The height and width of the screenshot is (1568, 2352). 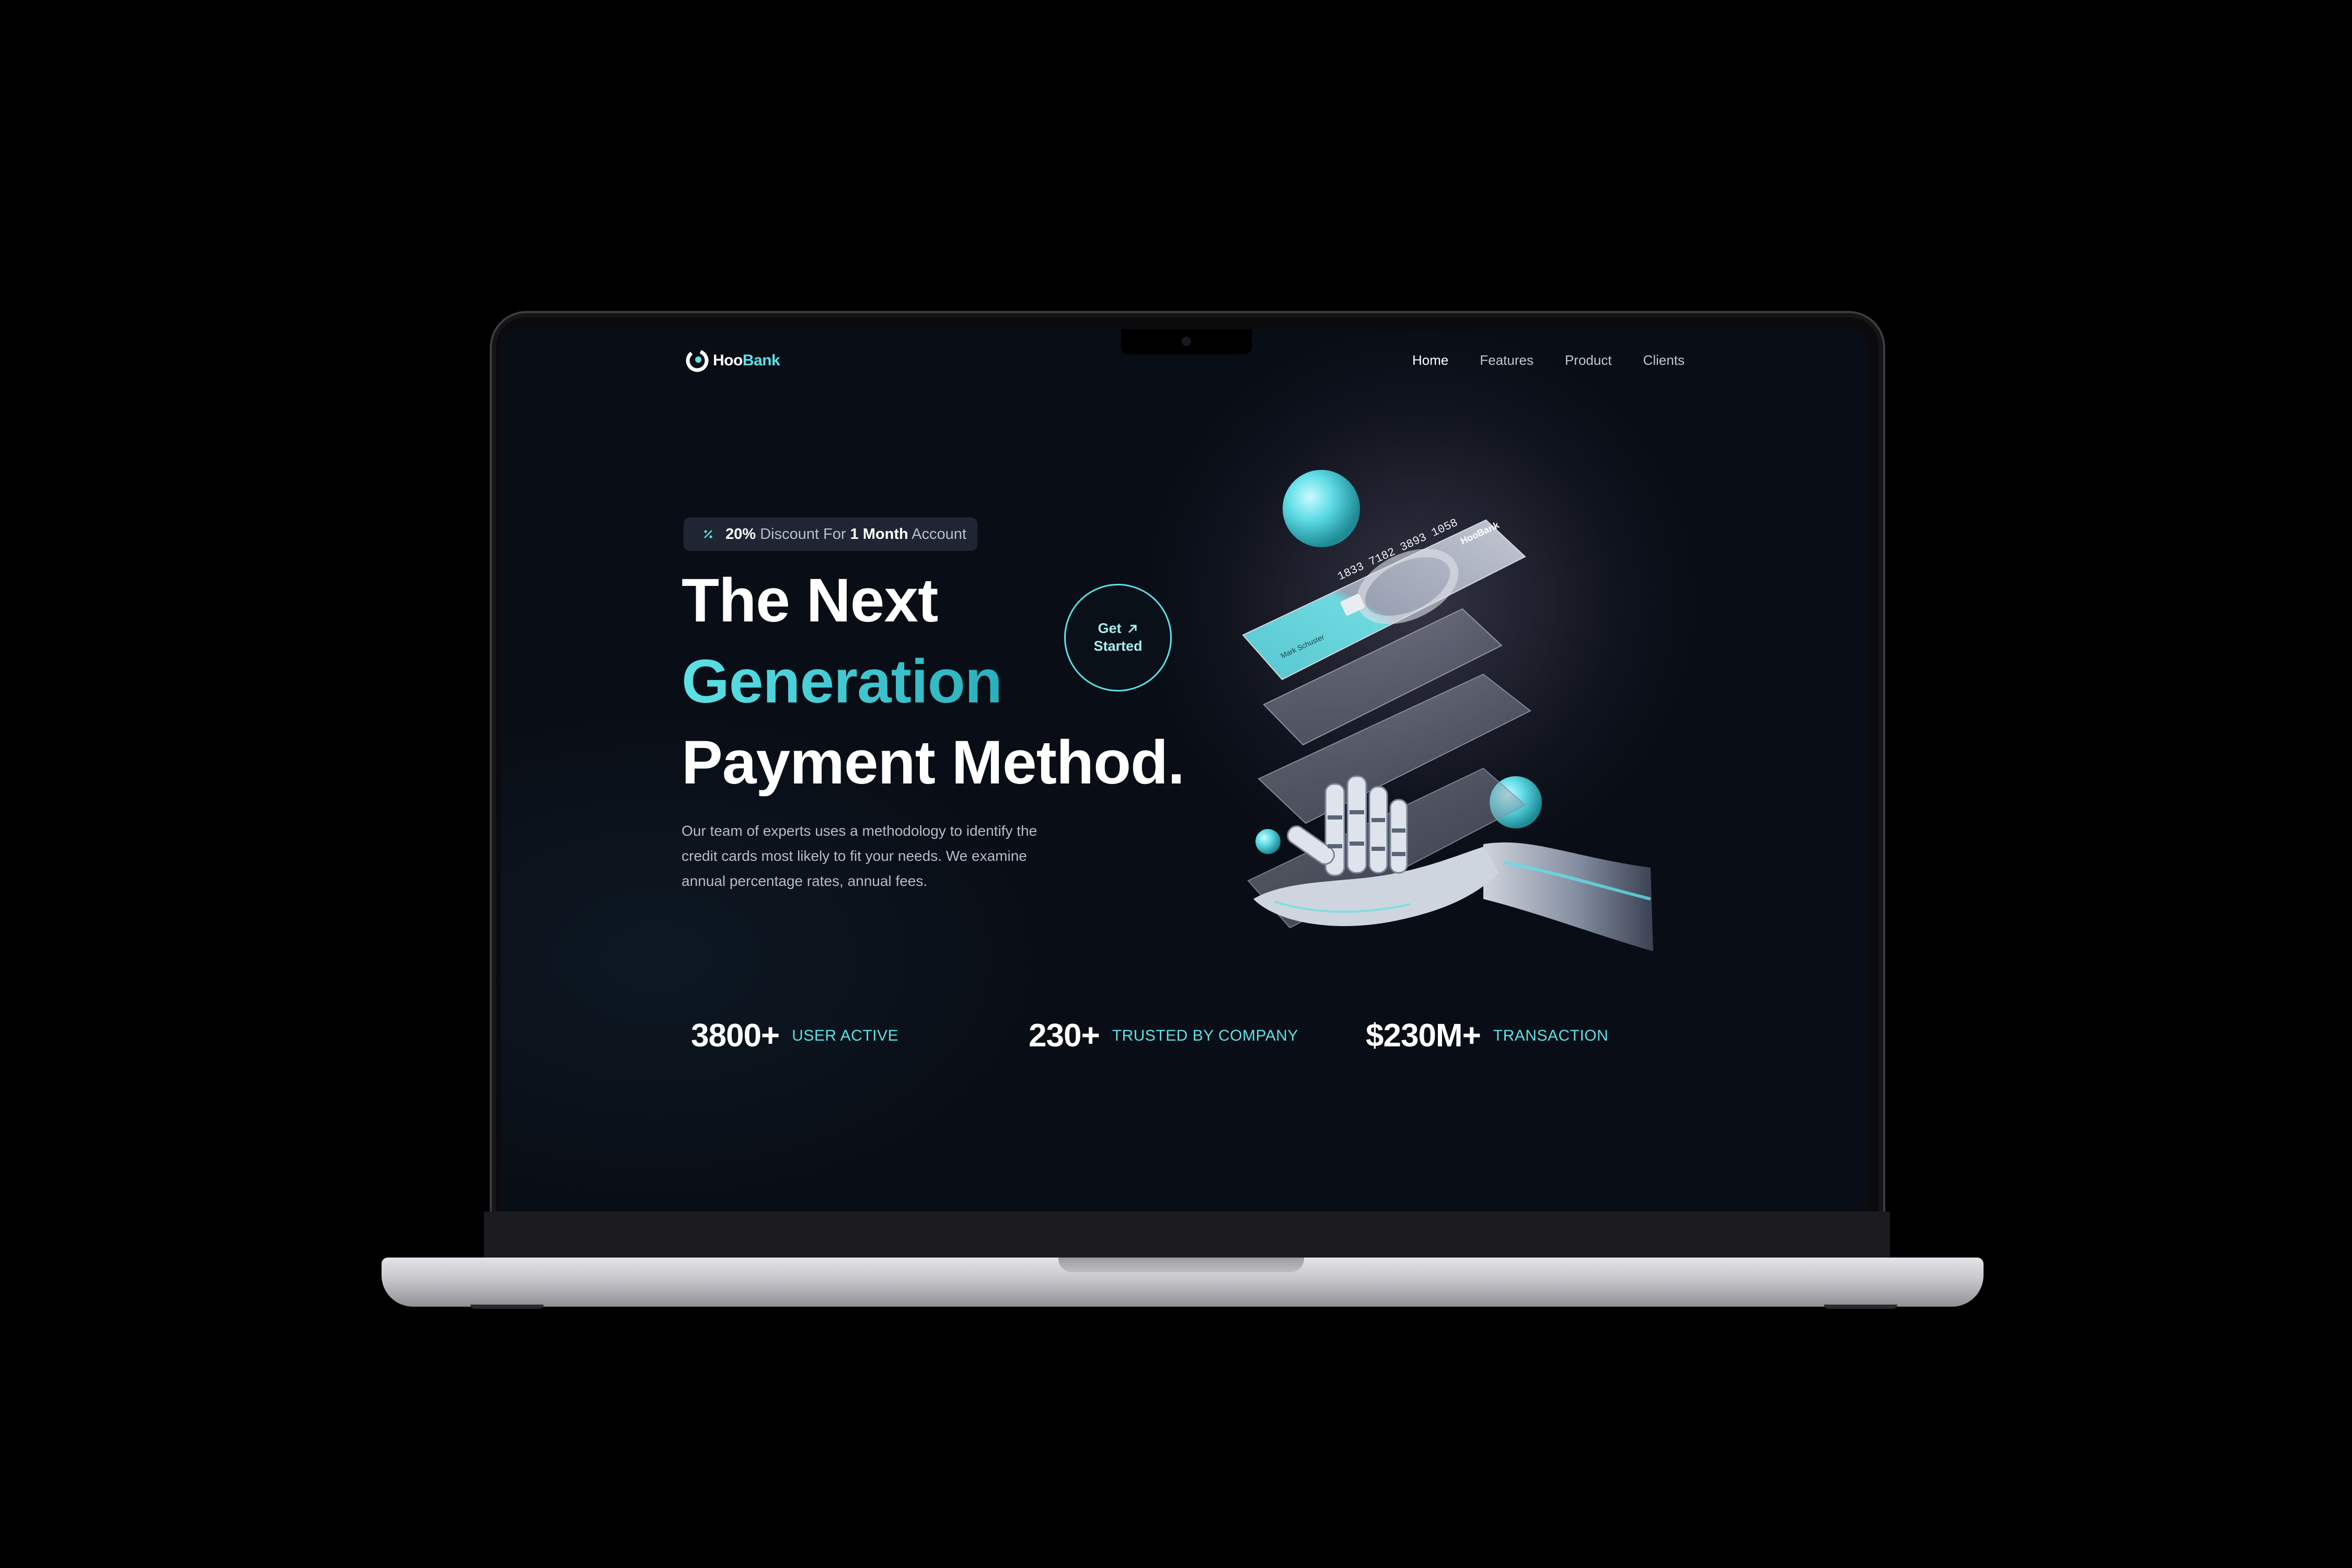 I want to click on stat-companies-label: TRUSTED BY COMPANY, so click(x=1205, y=1035).